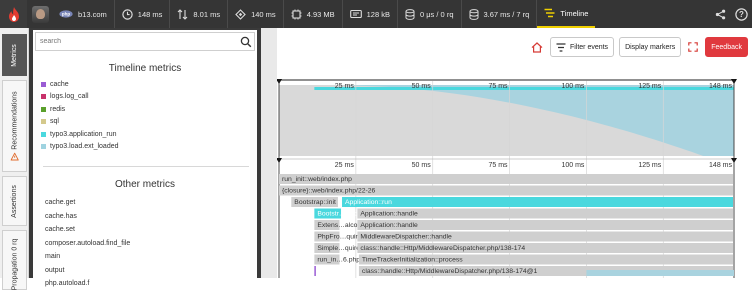 The width and height of the screenshot is (752, 291). Describe the element at coordinates (80, 122) in the screenshot. I see `legend-item: sql` at that location.